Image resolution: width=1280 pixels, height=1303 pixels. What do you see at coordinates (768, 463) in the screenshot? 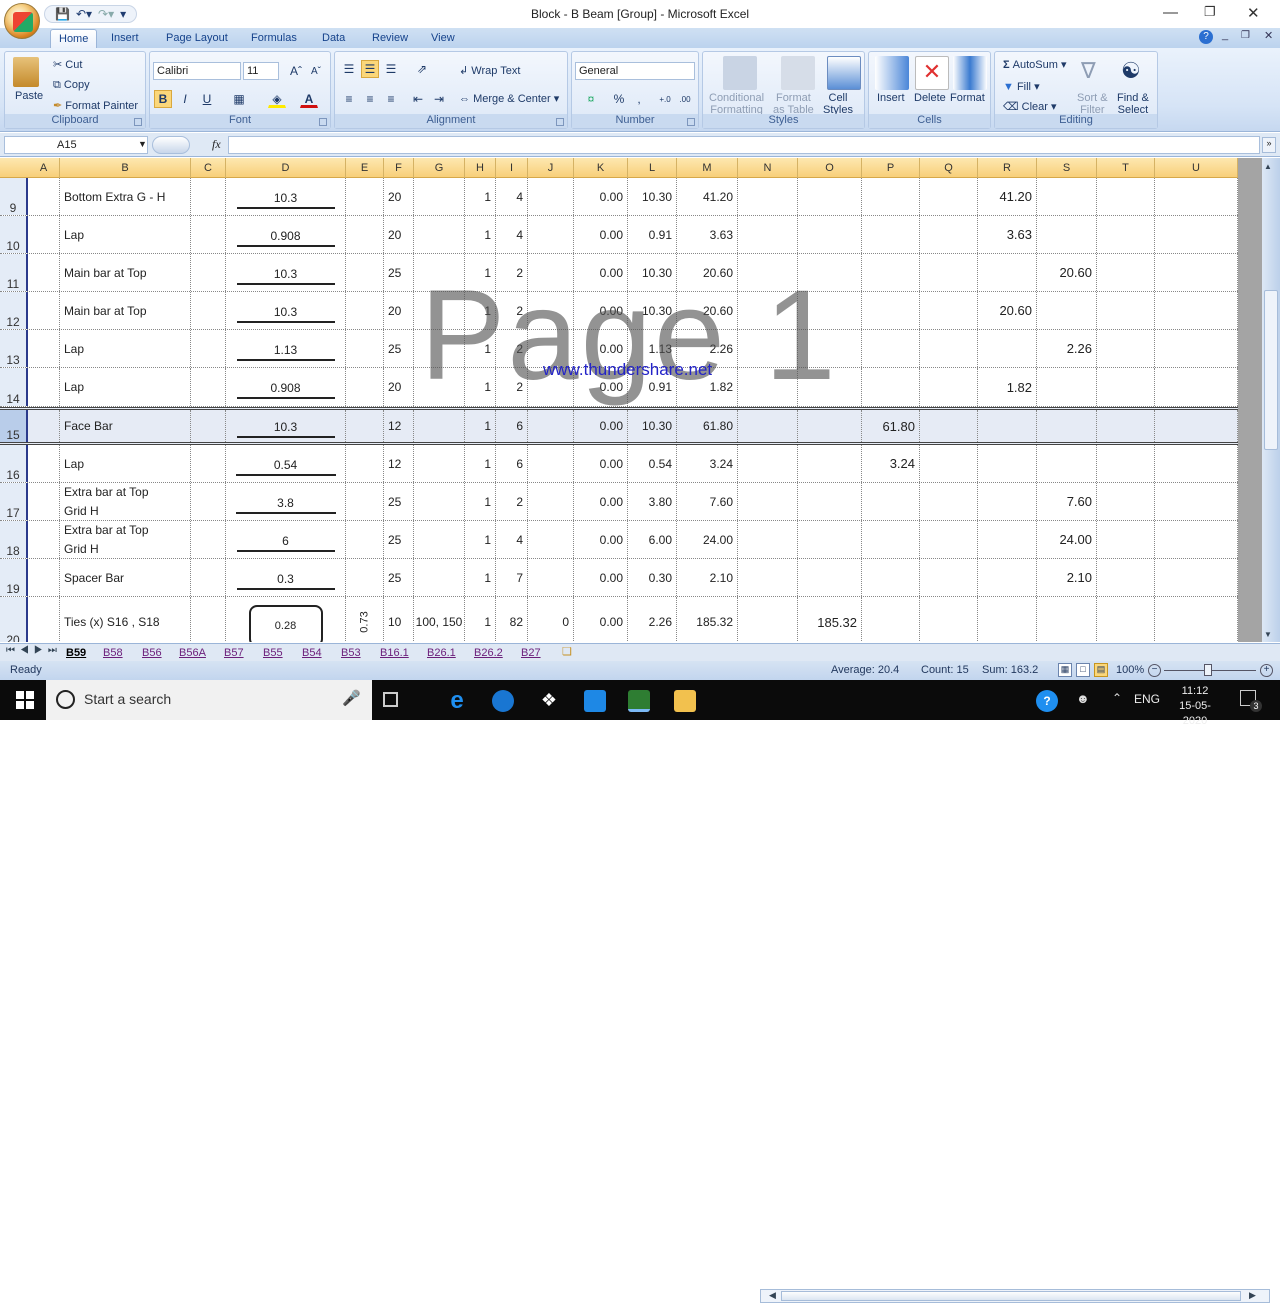
I see `cell-n16` at bounding box center [768, 463].